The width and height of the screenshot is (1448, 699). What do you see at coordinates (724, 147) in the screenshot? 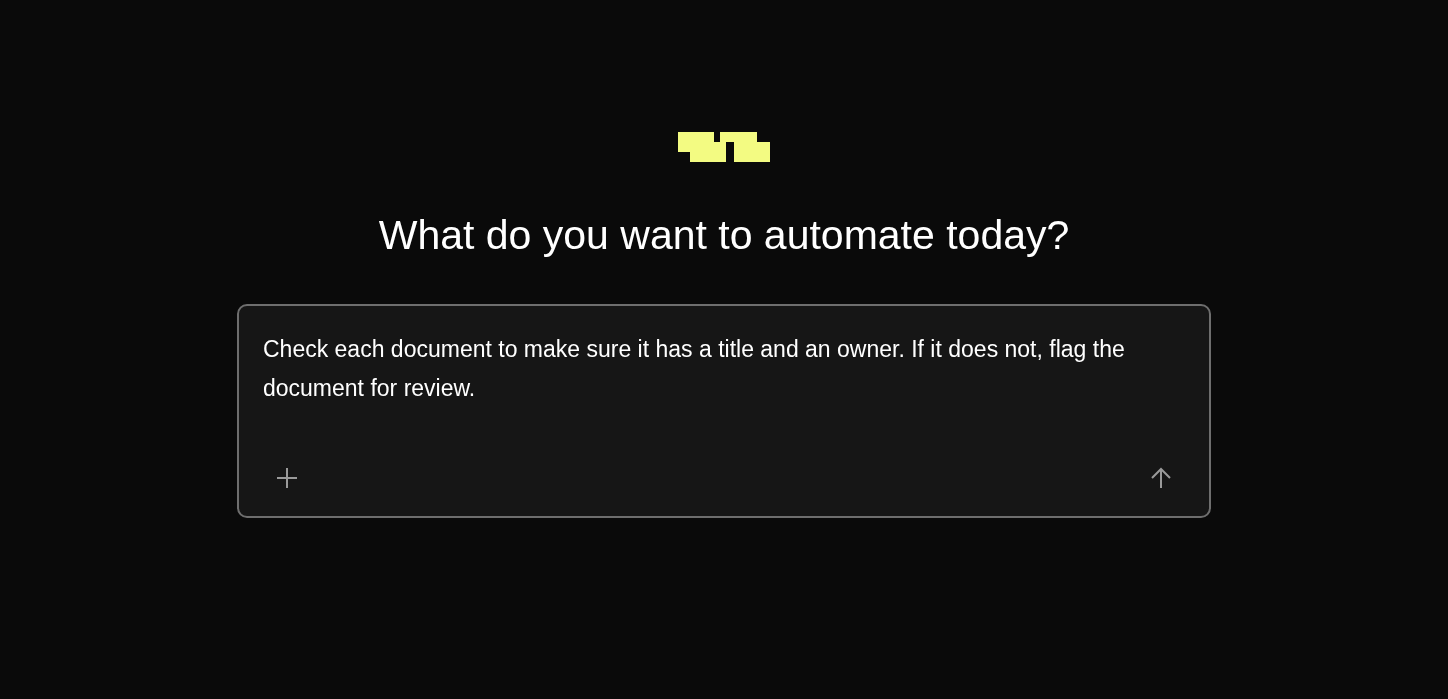
I see `logo-icon` at bounding box center [724, 147].